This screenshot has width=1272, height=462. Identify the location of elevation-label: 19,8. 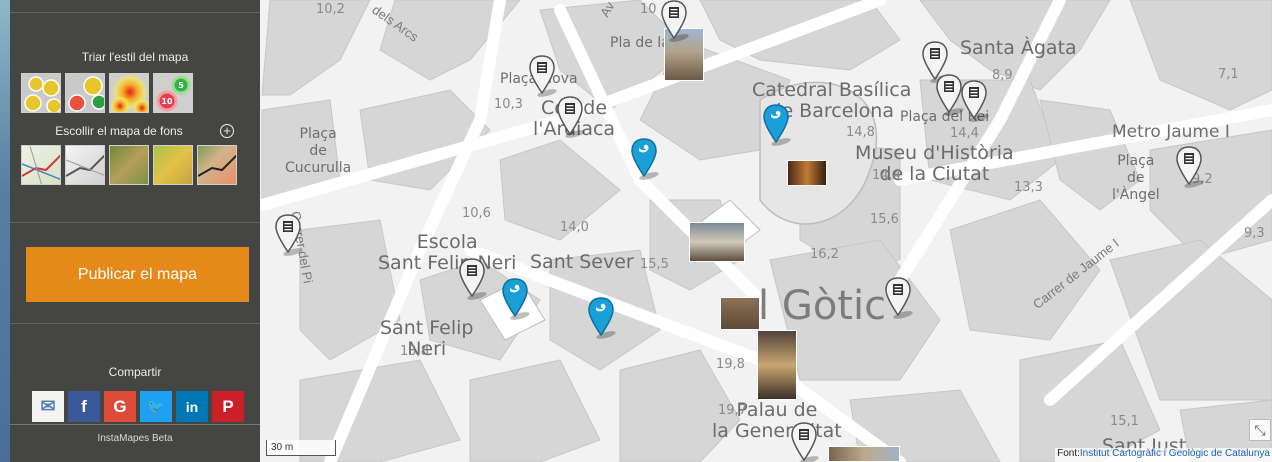
(730, 364).